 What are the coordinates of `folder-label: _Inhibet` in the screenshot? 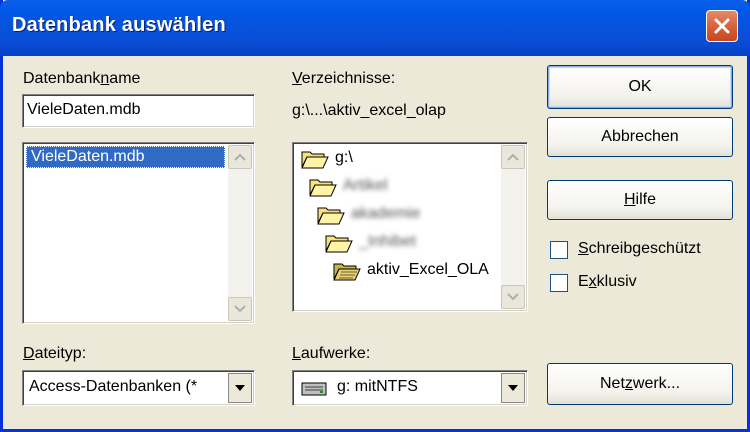 It's located at (387, 242).